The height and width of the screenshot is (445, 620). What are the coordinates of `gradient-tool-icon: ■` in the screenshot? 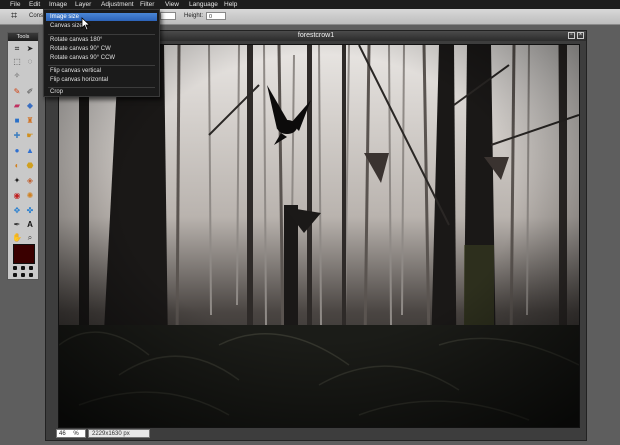 It's located at (17, 121).